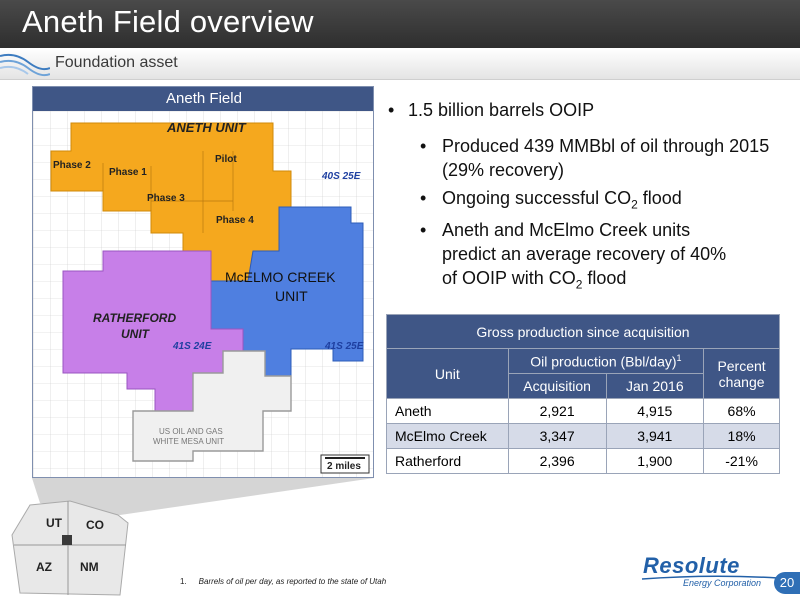  What do you see at coordinates (741, 461) in the screenshot?
I see `cell-pct: -21%` at bounding box center [741, 461].